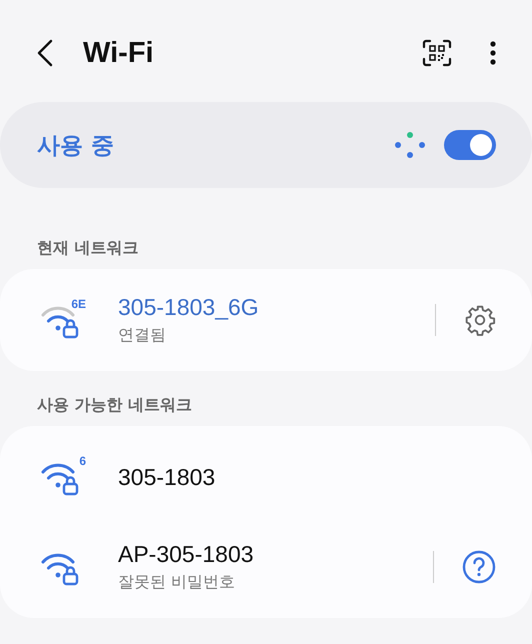  Describe the element at coordinates (266, 477) in the screenshot. I see `network-row: 6 305-1803` at that location.